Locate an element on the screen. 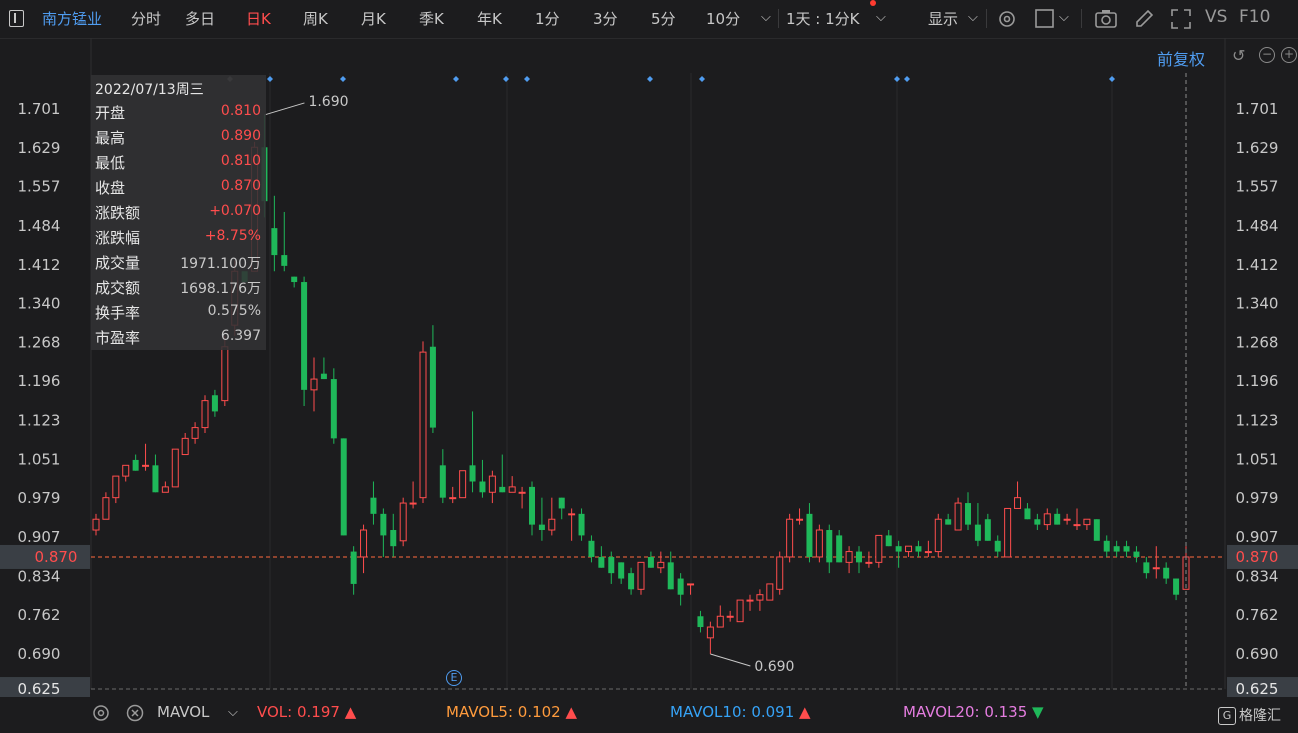  indicator-select: MAVOL is located at coordinates (183, 712).